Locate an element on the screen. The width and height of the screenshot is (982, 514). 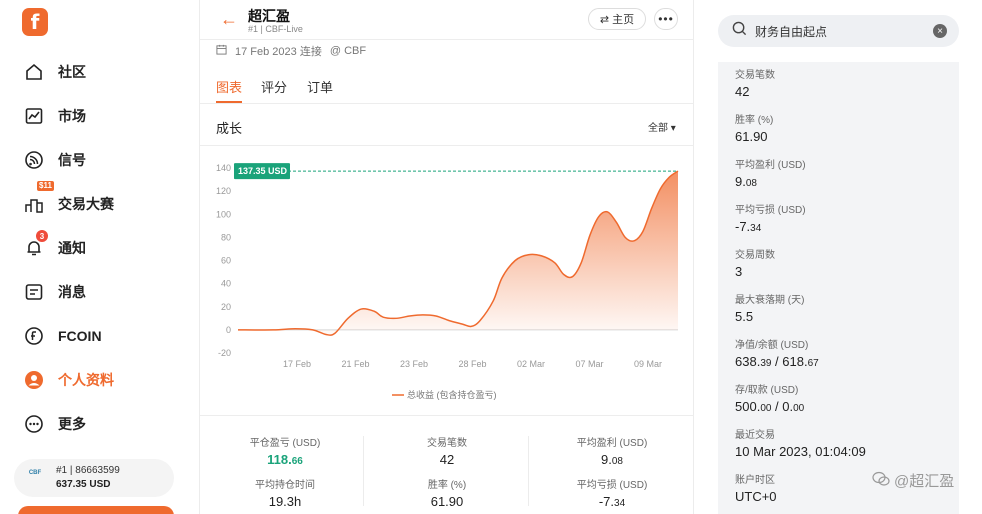
caret-down-icon: ▾ is located at coordinates (673, 128).